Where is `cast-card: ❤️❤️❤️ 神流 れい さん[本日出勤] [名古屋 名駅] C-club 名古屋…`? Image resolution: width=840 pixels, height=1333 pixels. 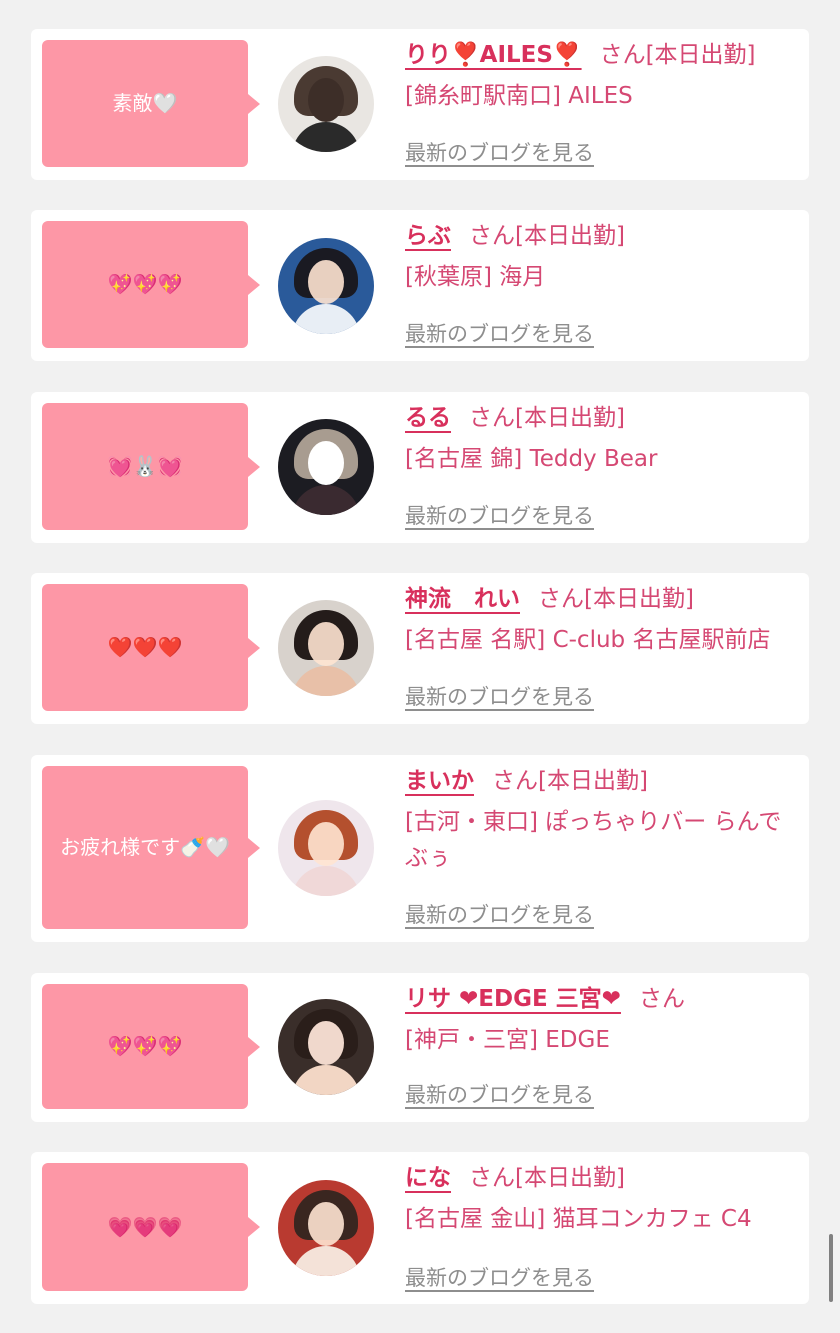 cast-card: ❤️❤️❤️ 神流 れい さん[本日出勤] [名古屋 名駅] C-club 名古屋… is located at coordinates (420, 648).